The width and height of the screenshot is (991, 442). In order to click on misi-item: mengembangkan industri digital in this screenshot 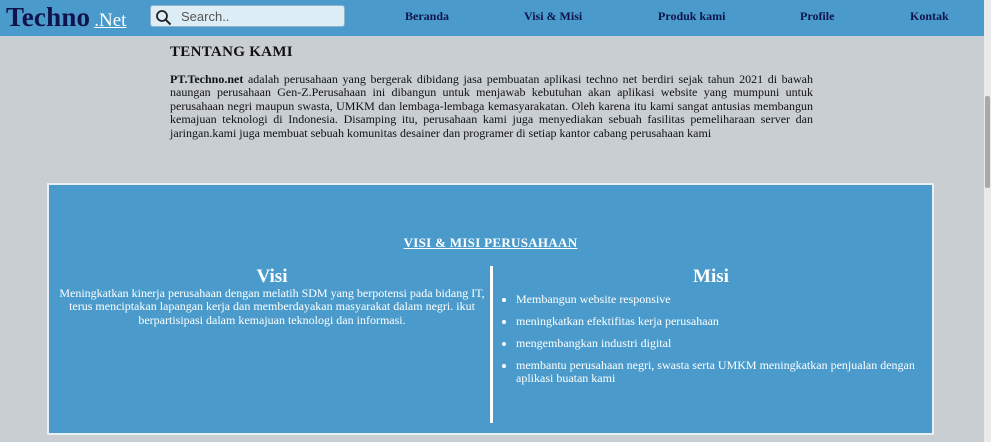, I will do `click(721, 343)`.